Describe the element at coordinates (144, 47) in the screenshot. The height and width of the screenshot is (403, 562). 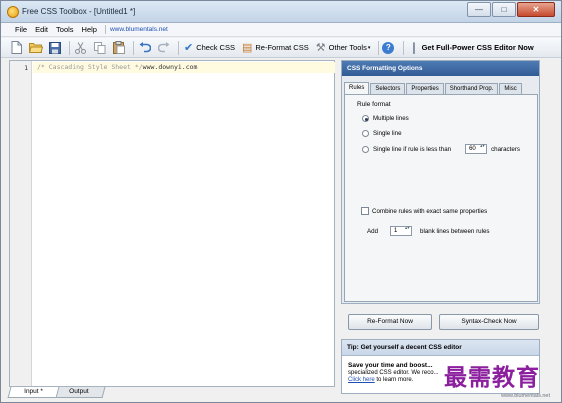
I see `undo-icon` at that location.